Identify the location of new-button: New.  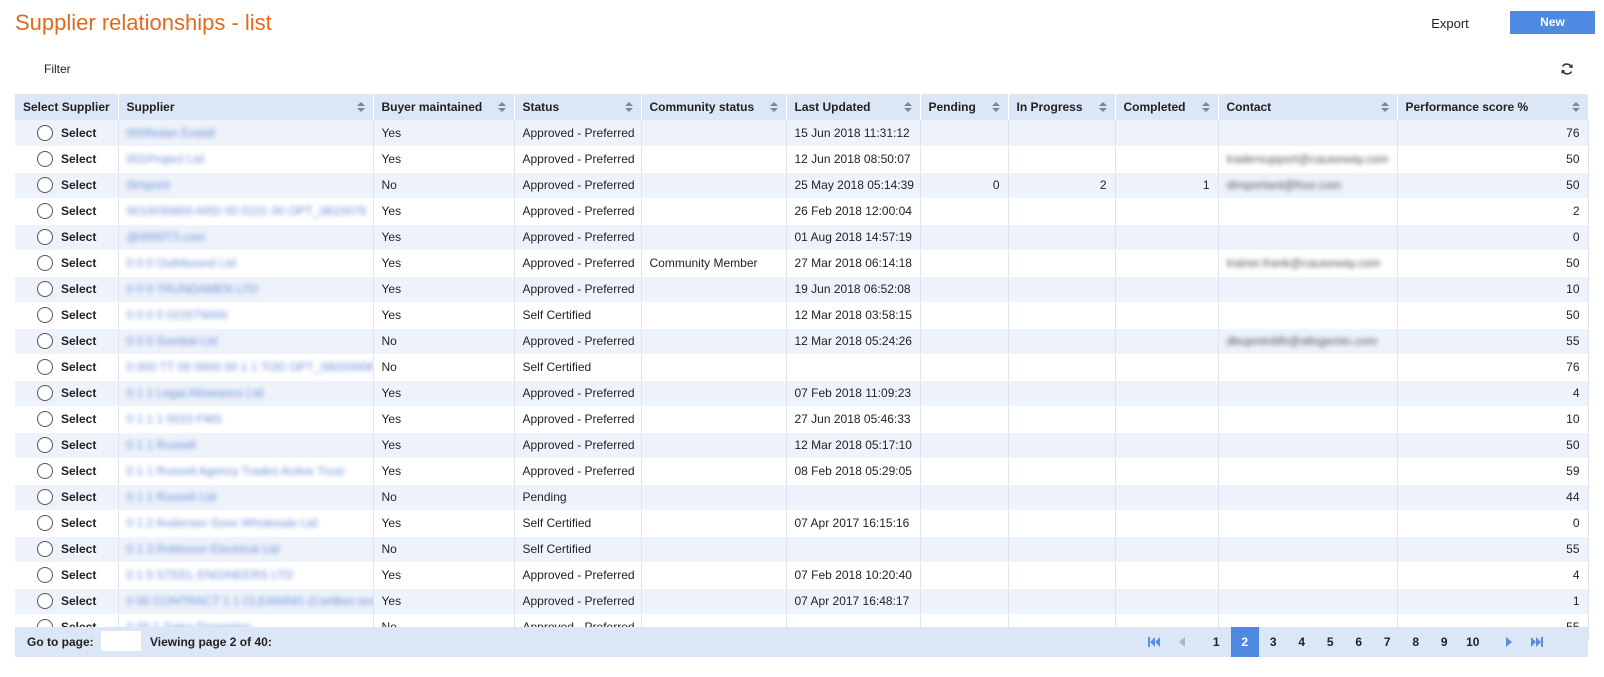
(1552, 22).